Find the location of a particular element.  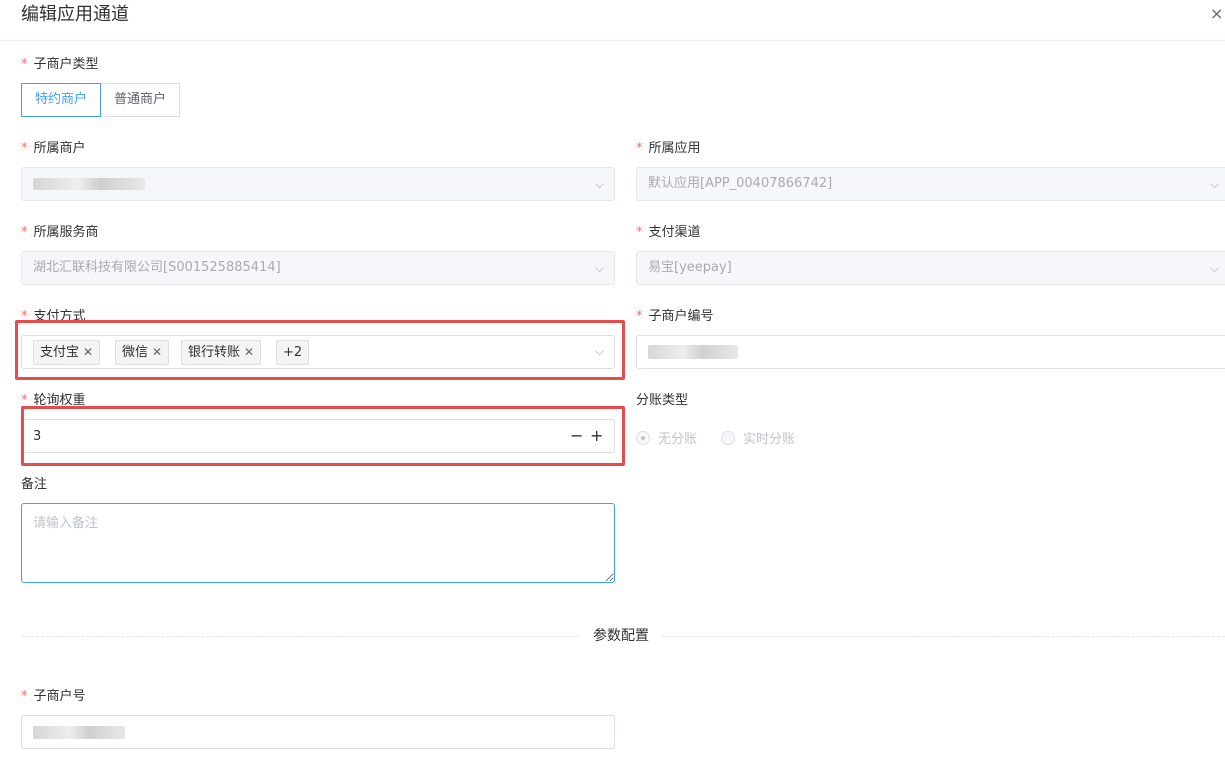

merchant-label: * 所属商户 is located at coordinates (53, 148).